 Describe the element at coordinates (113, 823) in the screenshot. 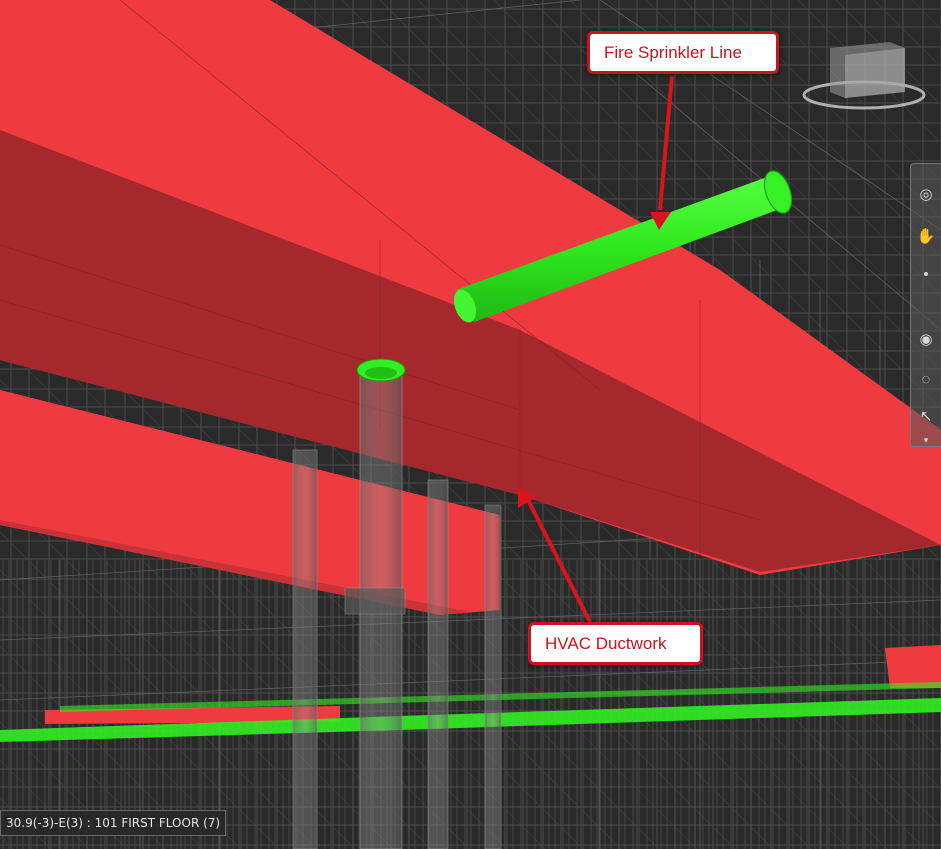

I see `selection-status-bar: 30.9(-3)-E(3) : 101 FIRST FLOOR (7)` at that location.